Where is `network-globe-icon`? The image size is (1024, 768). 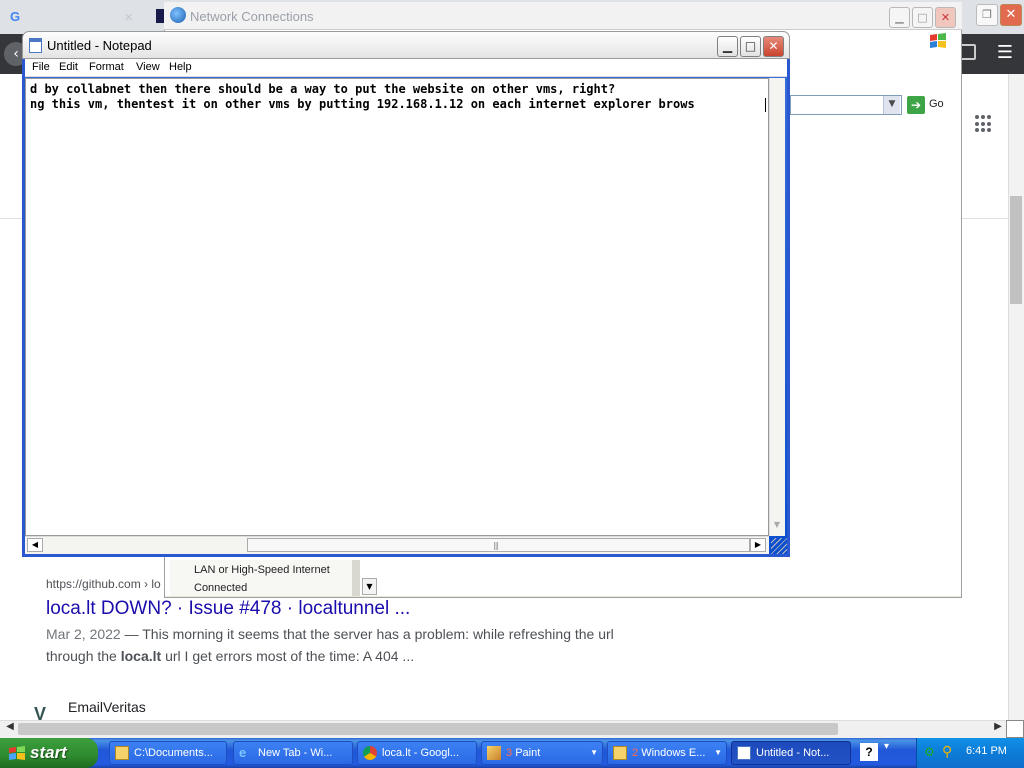
network-globe-icon is located at coordinates (178, 15).